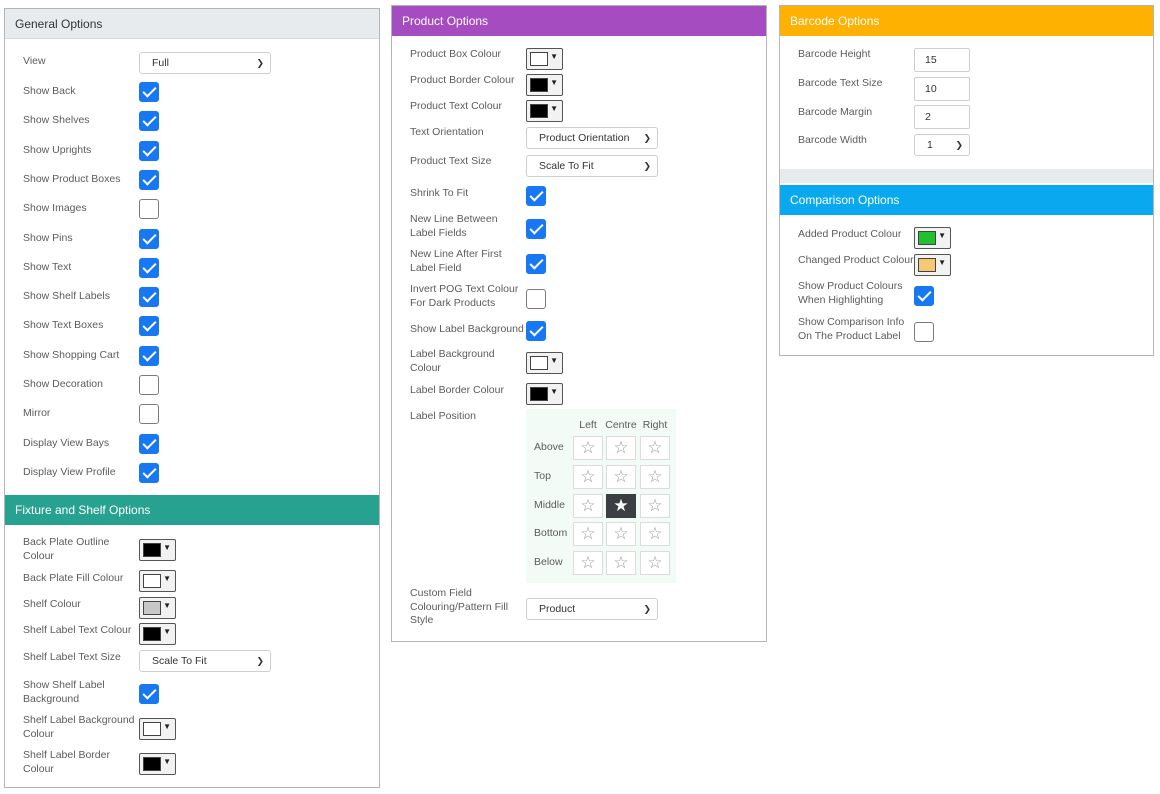  I want to click on barcode-margin-input: 2, so click(942, 117).